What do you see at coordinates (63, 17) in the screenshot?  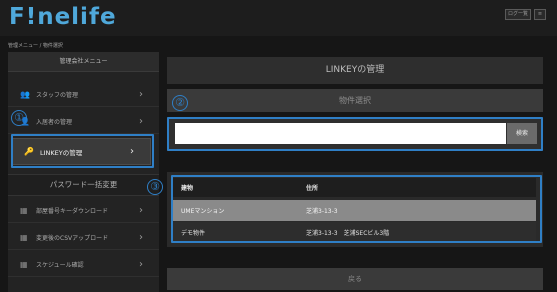 I see `app-logo: F!nelife` at bounding box center [63, 17].